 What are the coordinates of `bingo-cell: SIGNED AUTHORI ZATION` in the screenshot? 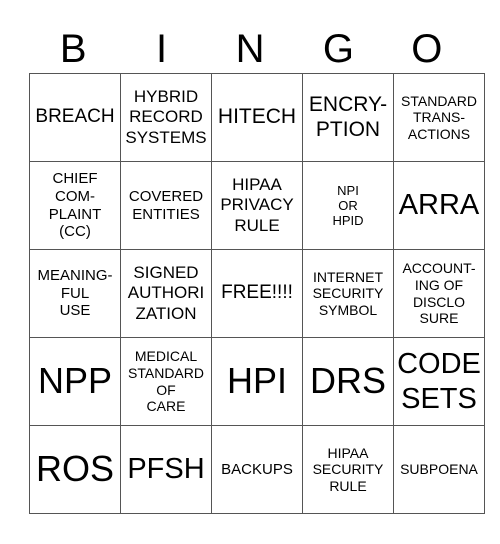 It's located at (166, 293).